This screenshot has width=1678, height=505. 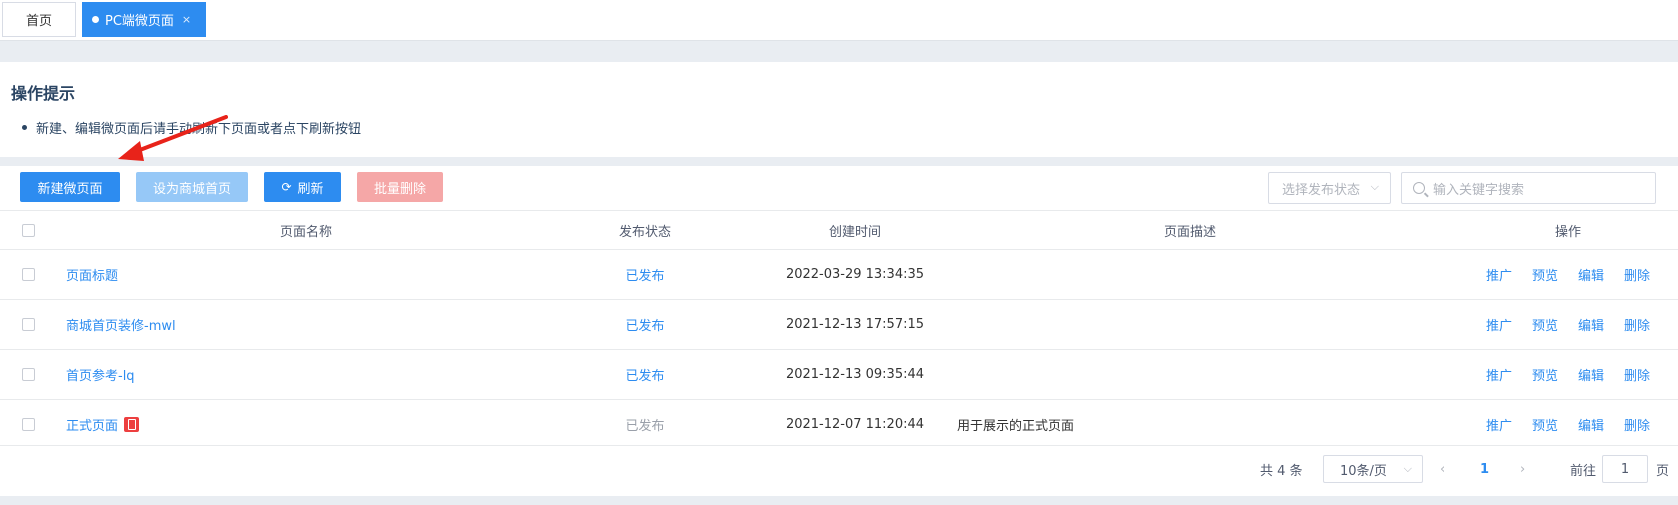 I want to click on select-all-checkbox, so click(x=29, y=230).